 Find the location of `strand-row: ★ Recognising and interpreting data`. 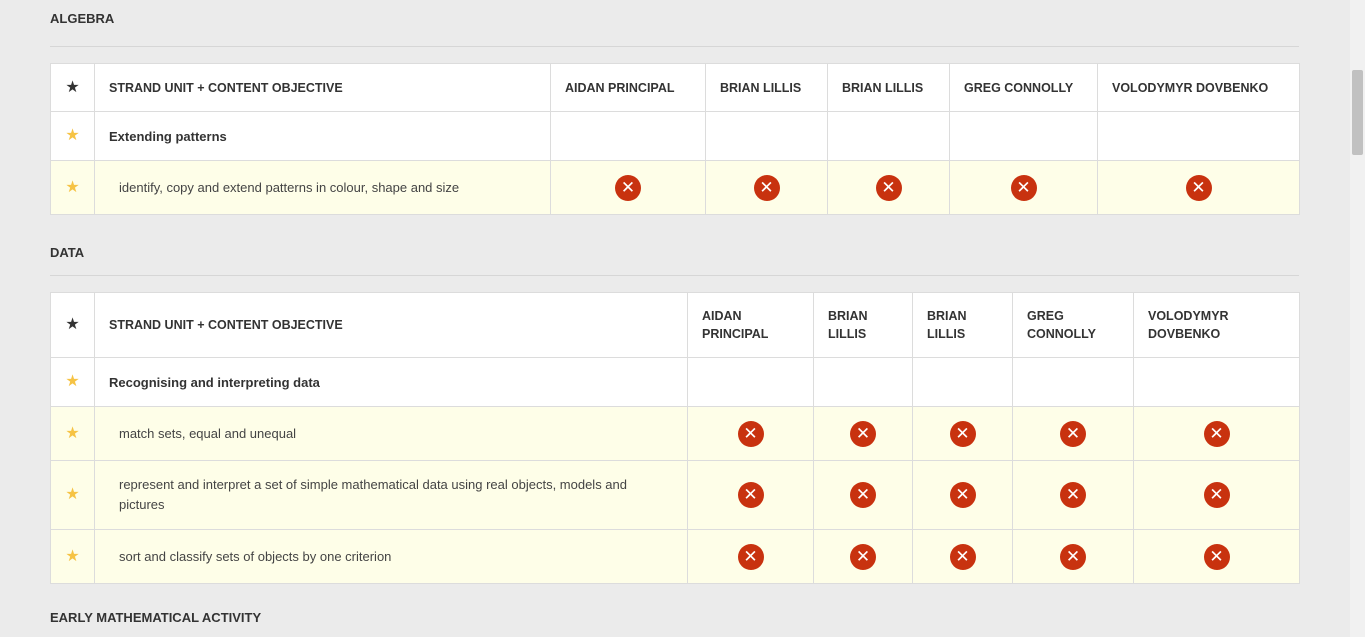

strand-row: ★ Recognising and interpreting data is located at coordinates (675, 382).